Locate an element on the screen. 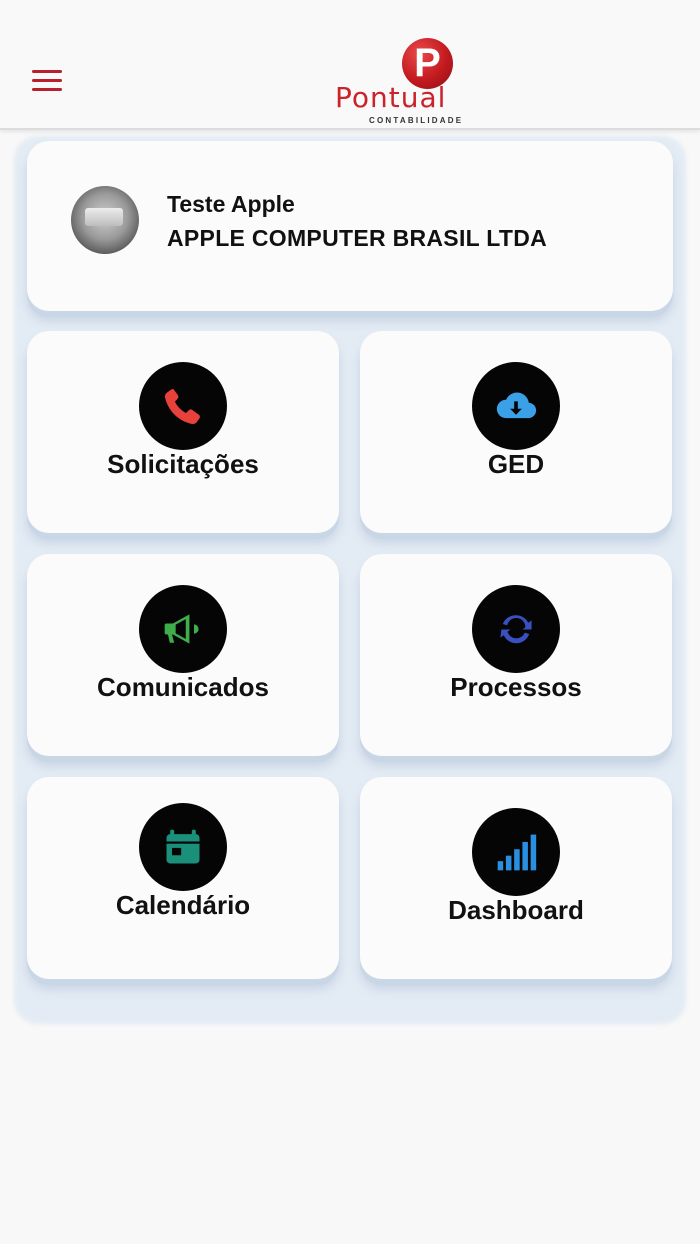 This screenshot has height=1244, width=700. tile-label: Calendário is located at coordinates (183, 905).